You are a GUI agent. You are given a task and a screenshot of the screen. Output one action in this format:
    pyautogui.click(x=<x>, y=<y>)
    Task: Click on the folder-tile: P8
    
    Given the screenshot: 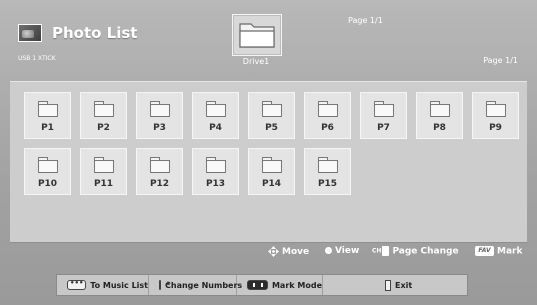 What is the action you would take?
    pyautogui.click(x=439, y=115)
    